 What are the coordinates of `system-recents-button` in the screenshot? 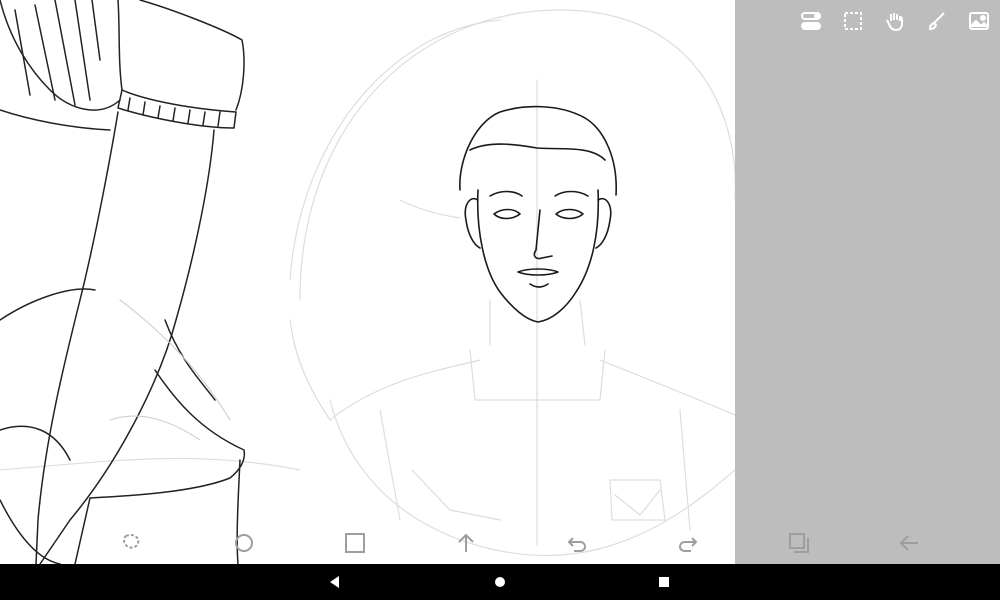 It's located at (664, 582).